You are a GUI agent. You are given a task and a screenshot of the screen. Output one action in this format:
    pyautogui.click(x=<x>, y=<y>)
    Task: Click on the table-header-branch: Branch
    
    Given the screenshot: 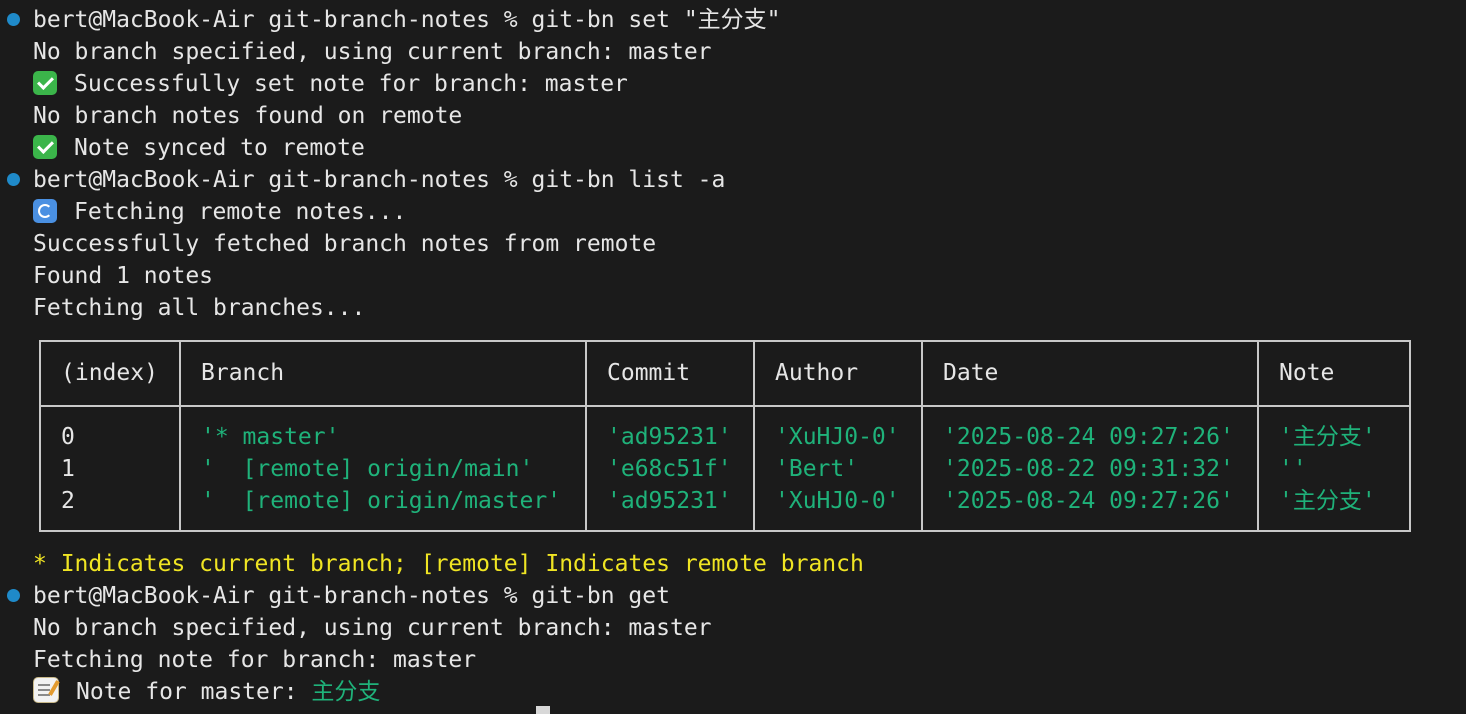 What is the action you would take?
    pyautogui.click(x=243, y=373)
    